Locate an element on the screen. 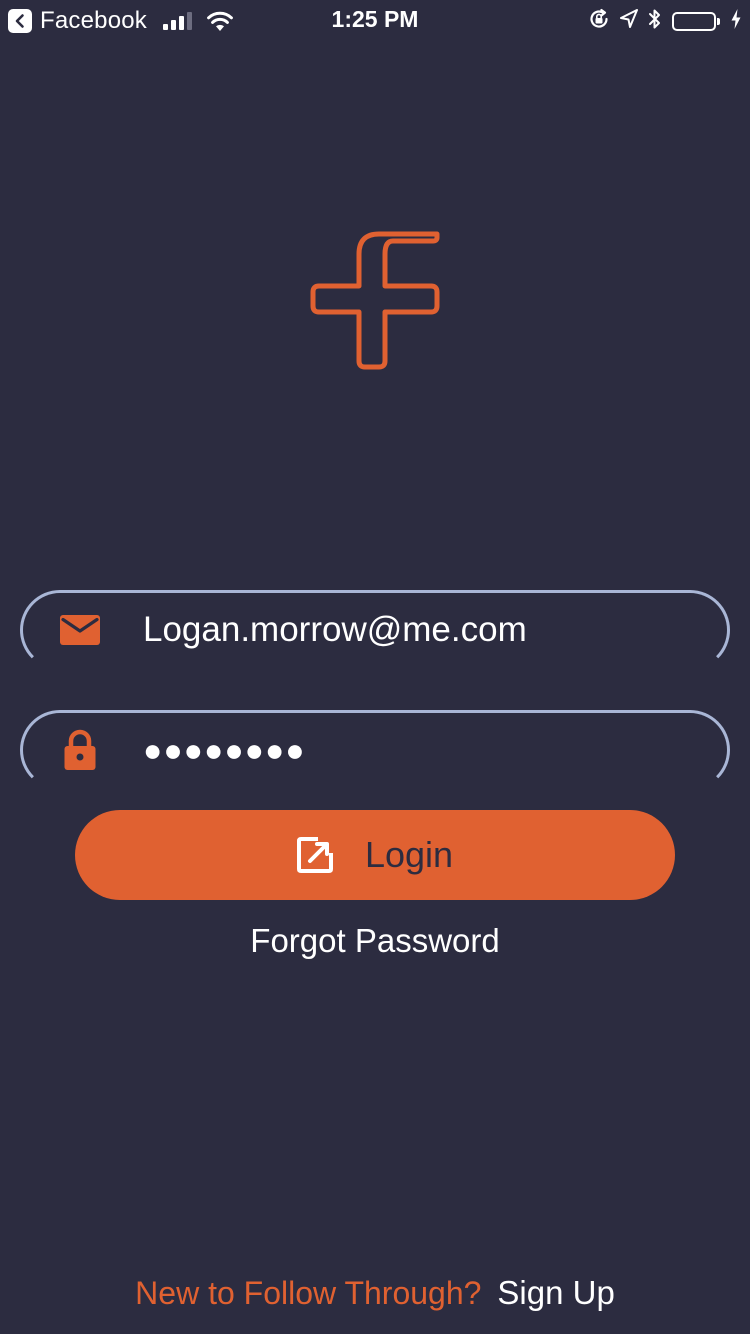 The width and height of the screenshot is (750, 1334). signup-footer: New to Follow Through? Sign Up is located at coordinates (375, 1293).